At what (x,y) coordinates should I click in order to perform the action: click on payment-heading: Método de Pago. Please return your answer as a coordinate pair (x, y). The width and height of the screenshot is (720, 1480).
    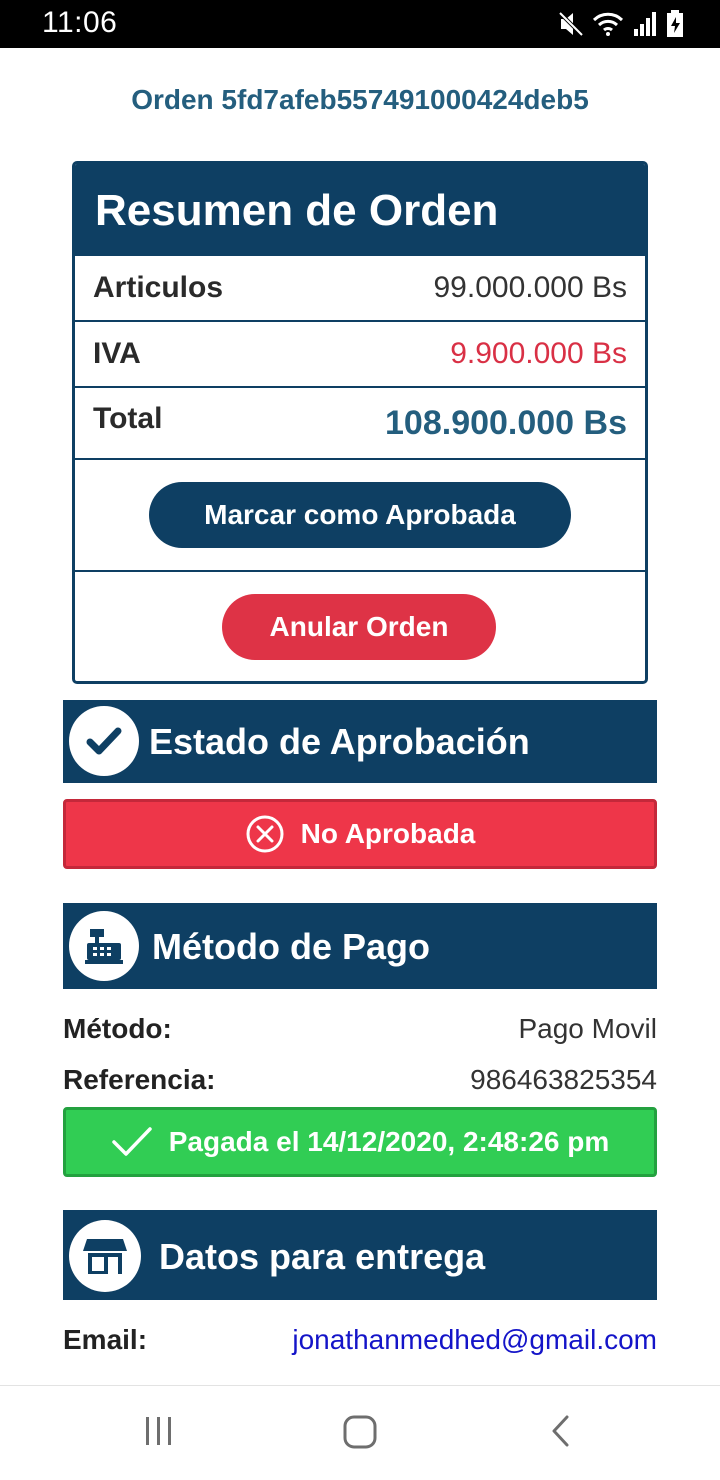
    Looking at the image, I should click on (291, 946).